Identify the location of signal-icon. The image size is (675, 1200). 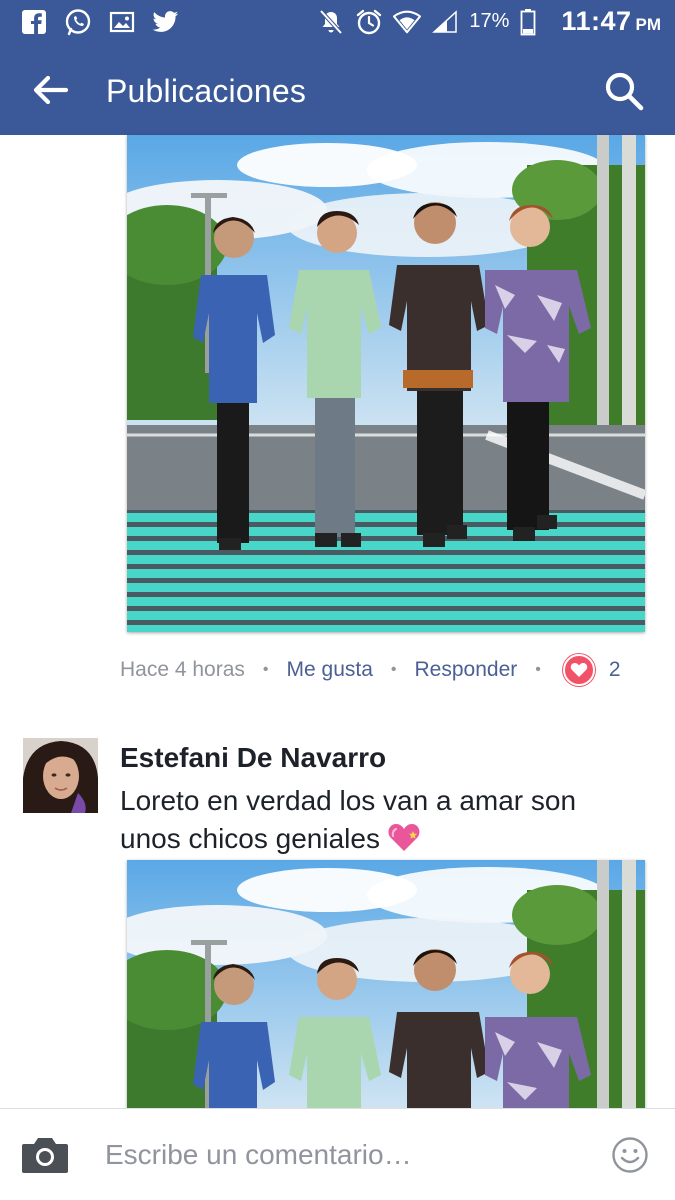
(445, 22).